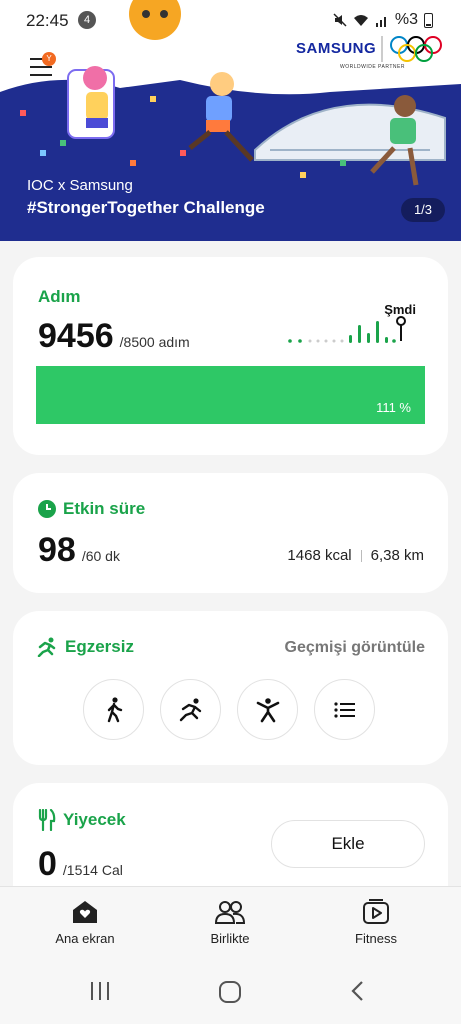 Image resolution: width=461 pixels, height=1024 pixels. What do you see at coordinates (348, 844) in the screenshot?
I see `add-food-button: Ekle` at bounding box center [348, 844].